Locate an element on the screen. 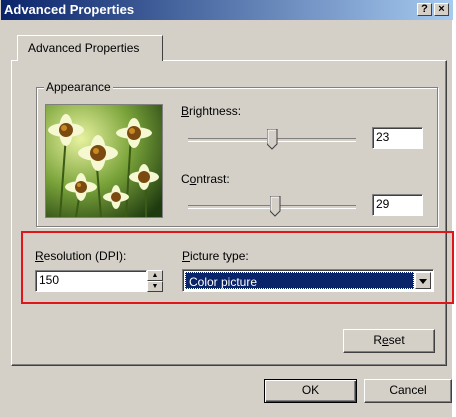 This screenshot has width=456, height=417. flower-photo-icon is located at coordinates (104, 161).